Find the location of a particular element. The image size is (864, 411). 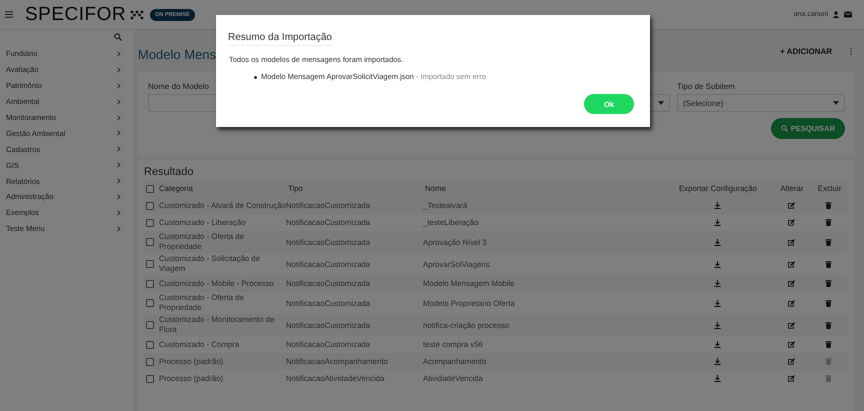

page-title: Modelo Mens is located at coordinates (177, 54).